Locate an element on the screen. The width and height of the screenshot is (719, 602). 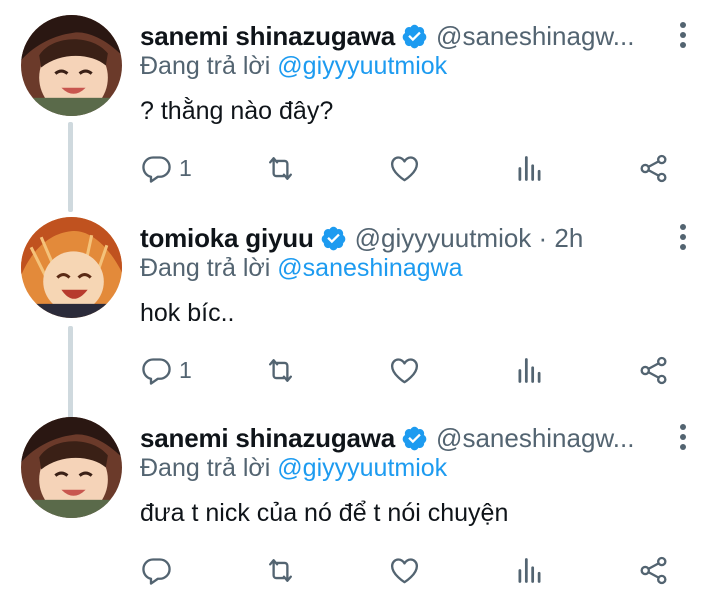
replying-to-line: Đang trả lời @saneshinagwa is located at coordinates (301, 268).